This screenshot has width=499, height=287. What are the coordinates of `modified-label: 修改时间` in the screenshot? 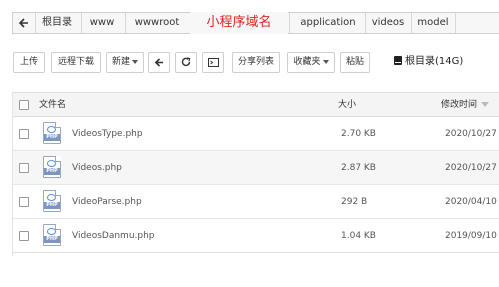 It's located at (459, 105).